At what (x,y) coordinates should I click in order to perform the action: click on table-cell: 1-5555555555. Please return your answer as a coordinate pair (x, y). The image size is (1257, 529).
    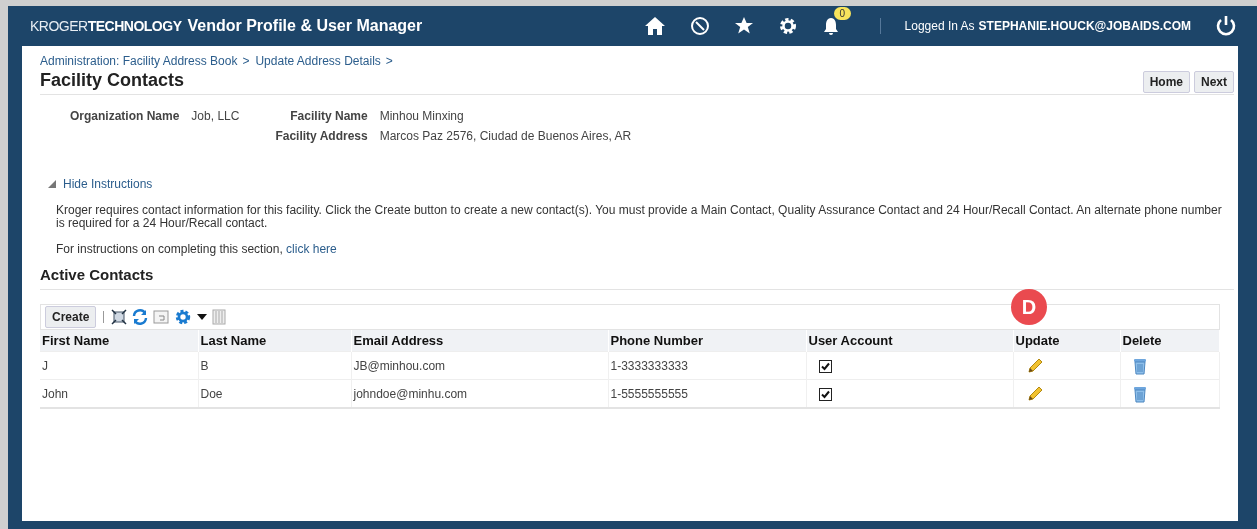
    Looking at the image, I should click on (707, 393).